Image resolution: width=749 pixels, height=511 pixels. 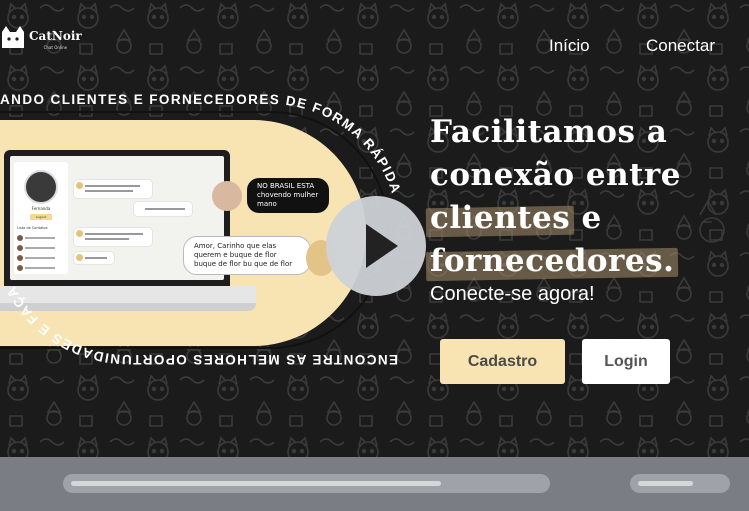 What do you see at coordinates (128, 307) in the screenshot?
I see `laptop-base` at bounding box center [128, 307].